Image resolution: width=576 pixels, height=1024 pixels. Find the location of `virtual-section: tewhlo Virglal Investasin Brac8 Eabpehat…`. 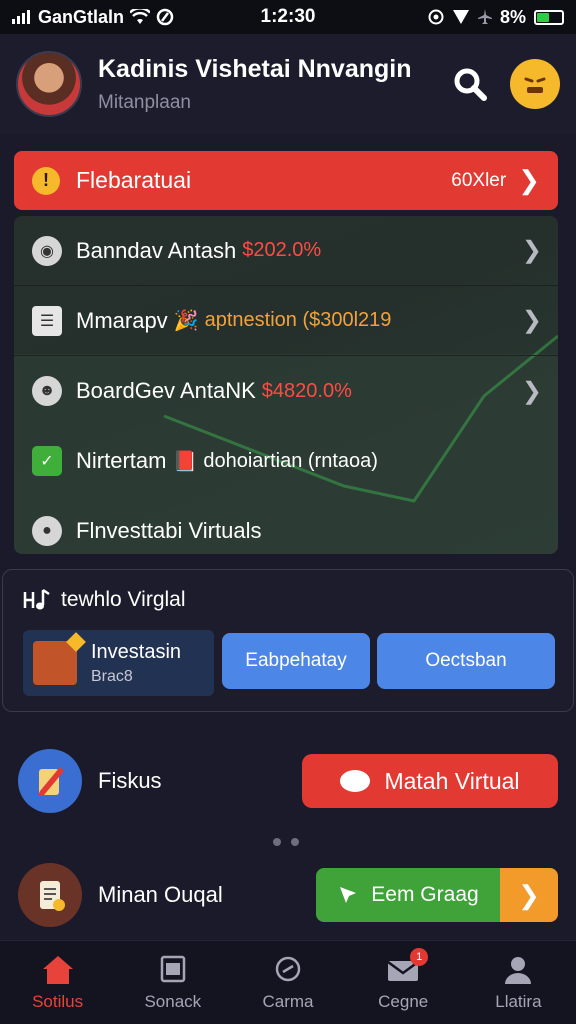

virtual-section: tewhlo Virglal Investasin Brac8 Eabpehat… is located at coordinates (288, 640).